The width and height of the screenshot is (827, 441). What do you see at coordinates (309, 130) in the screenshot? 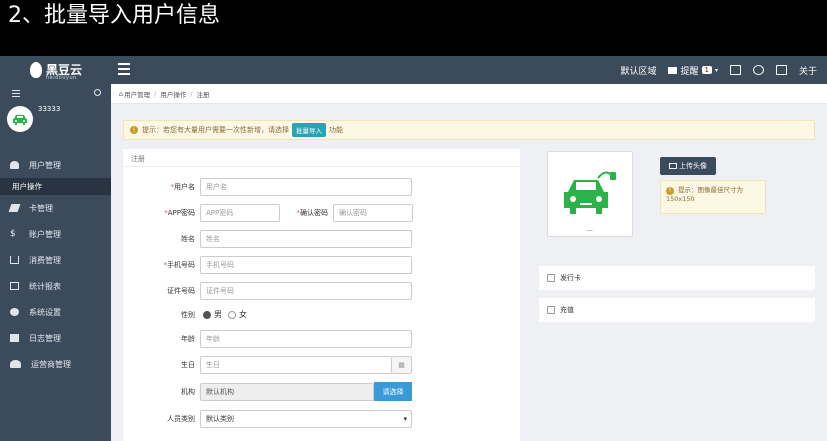
I see `bulk-import-button: 批量导入` at bounding box center [309, 130].